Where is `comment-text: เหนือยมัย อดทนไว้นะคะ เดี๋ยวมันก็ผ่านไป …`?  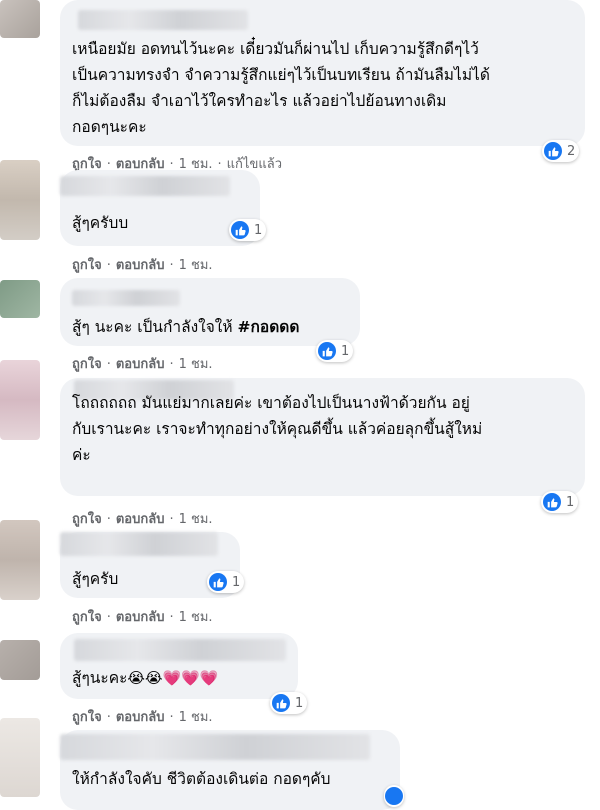 comment-text: เหนือยมัย อดทนไว้นะคะ เดี๋ยวมันก็ผ่านไป … is located at coordinates (281, 88).